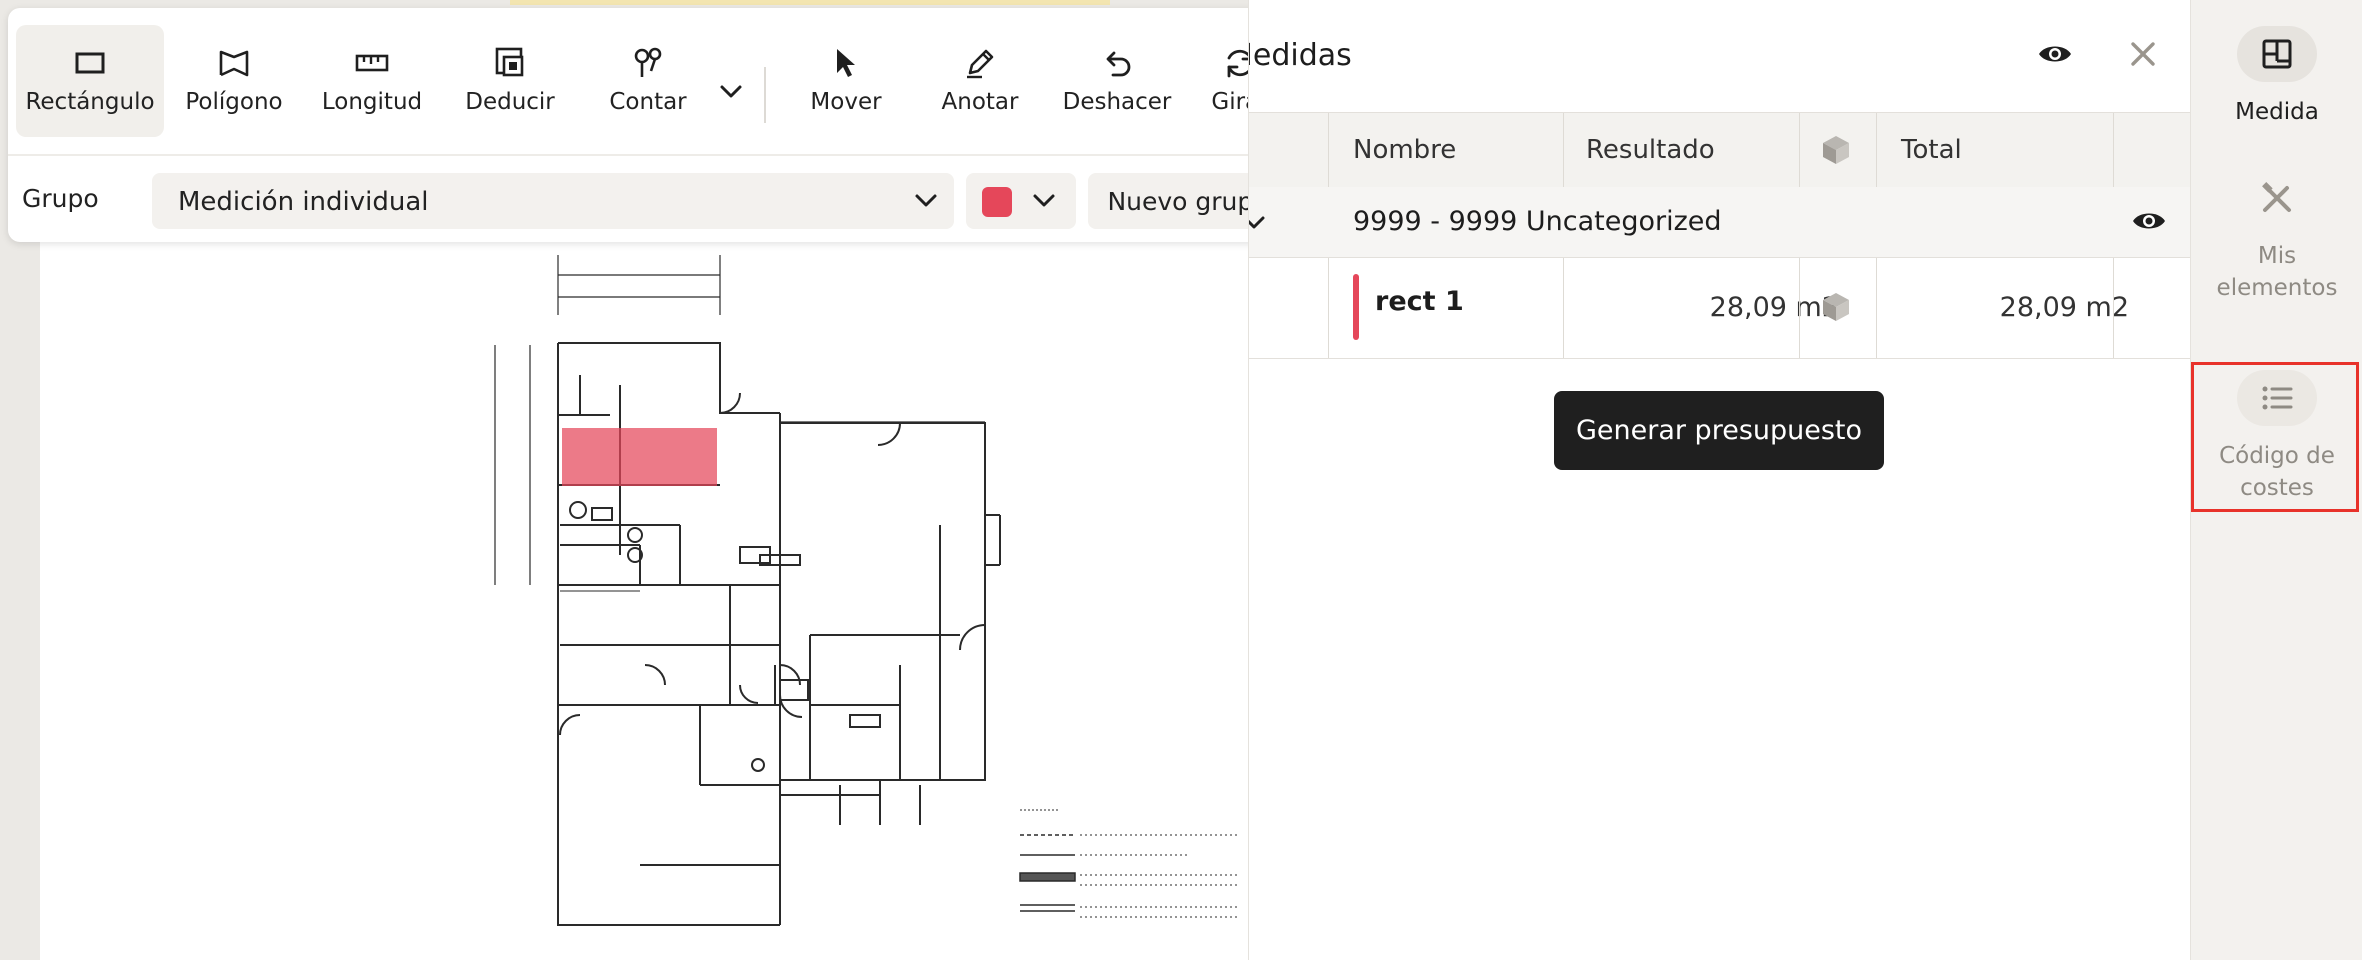 Image resolution: width=2362 pixels, height=960 pixels. What do you see at coordinates (648, 102) in the screenshot?
I see `tool-count-label: Contar` at bounding box center [648, 102].